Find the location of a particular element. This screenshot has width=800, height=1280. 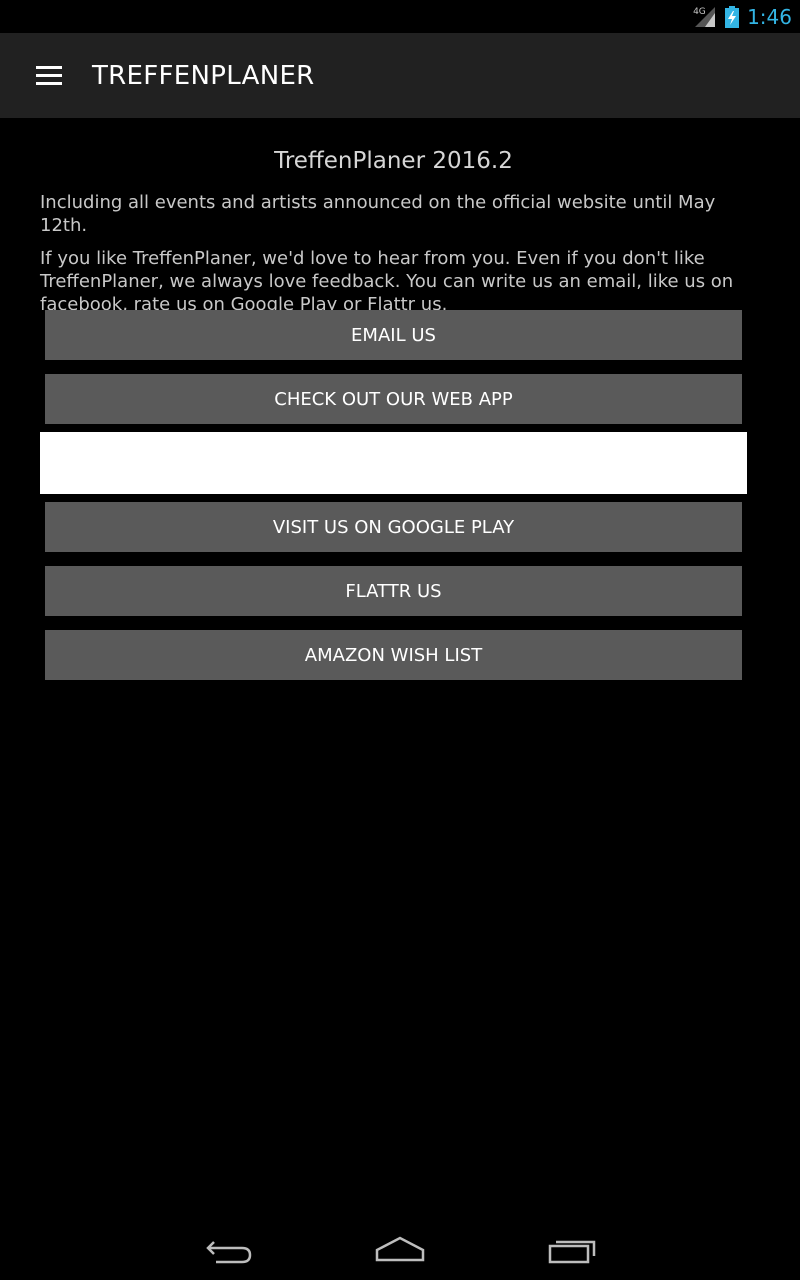

status-clock: 1:46 is located at coordinates (769, 16).